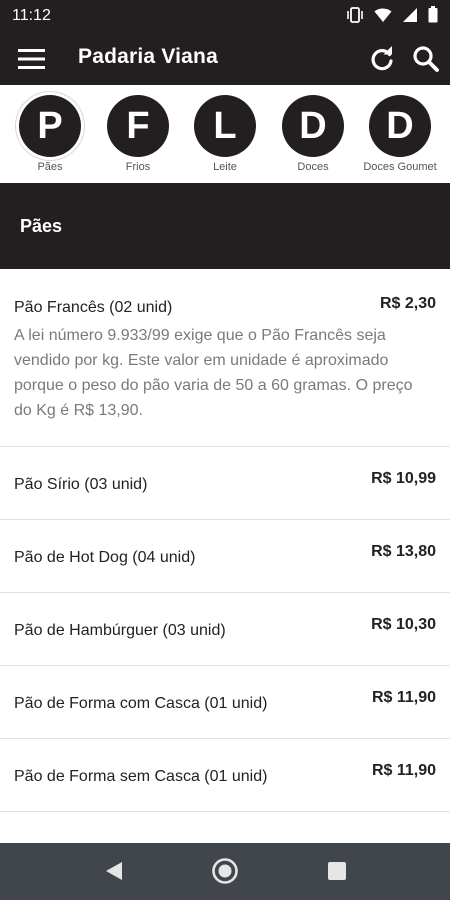 This screenshot has width=450, height=900. I want to click on section-header: Pães, so click(225, 226).